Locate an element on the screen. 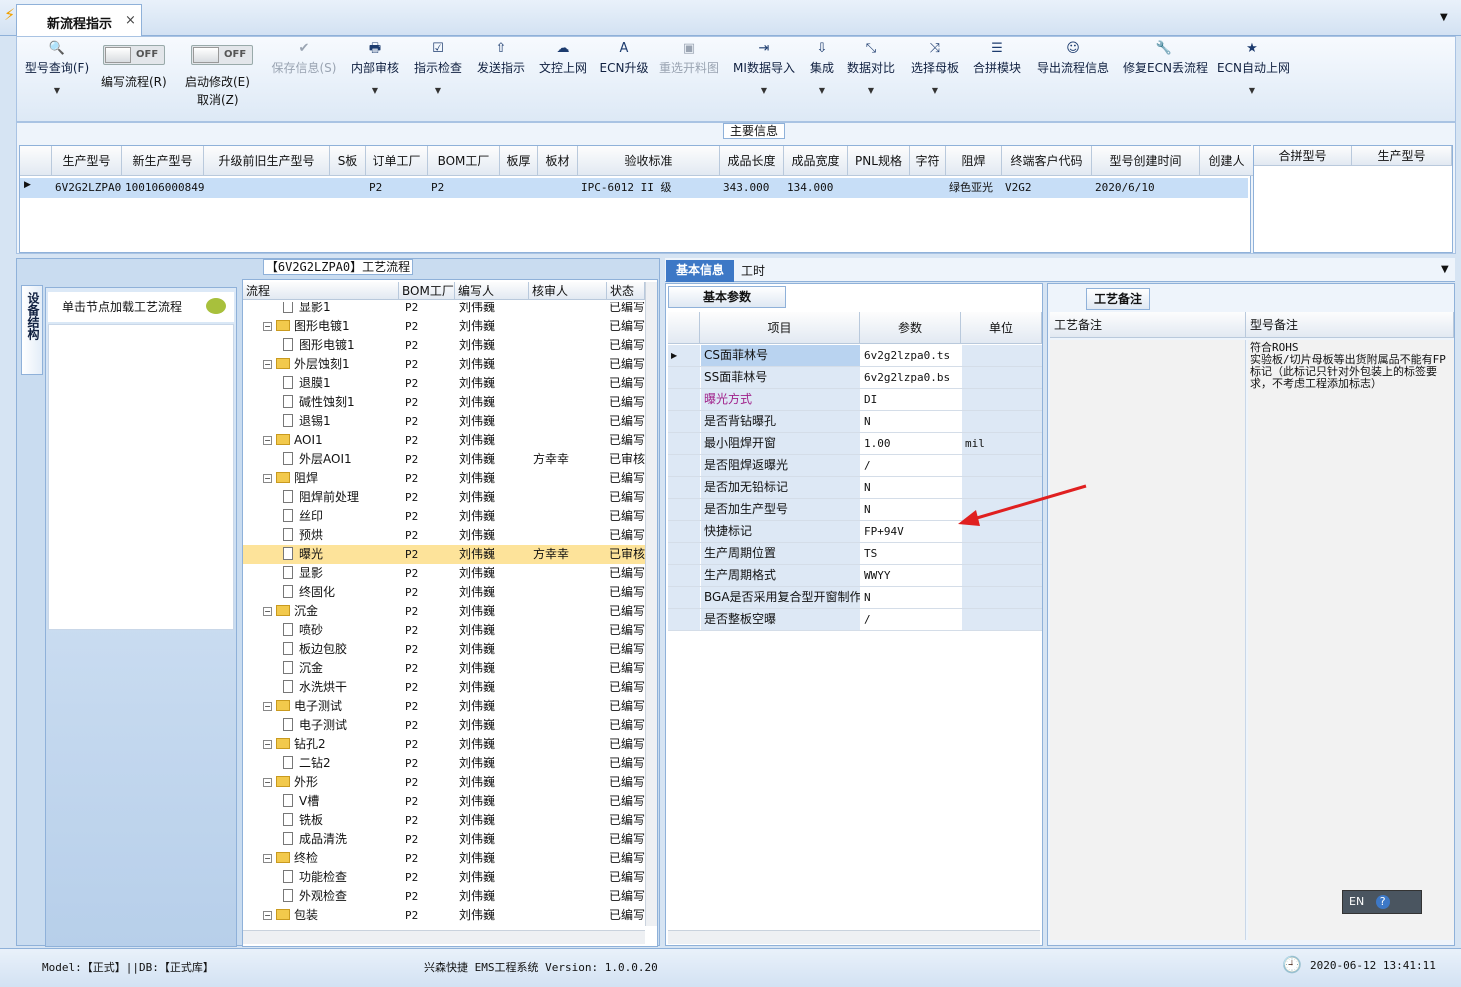 The width and height of the screenshot is (1461, 987). param-row: 最小阻焊开窗 1.00 mil is located at coordinates (855, 444).